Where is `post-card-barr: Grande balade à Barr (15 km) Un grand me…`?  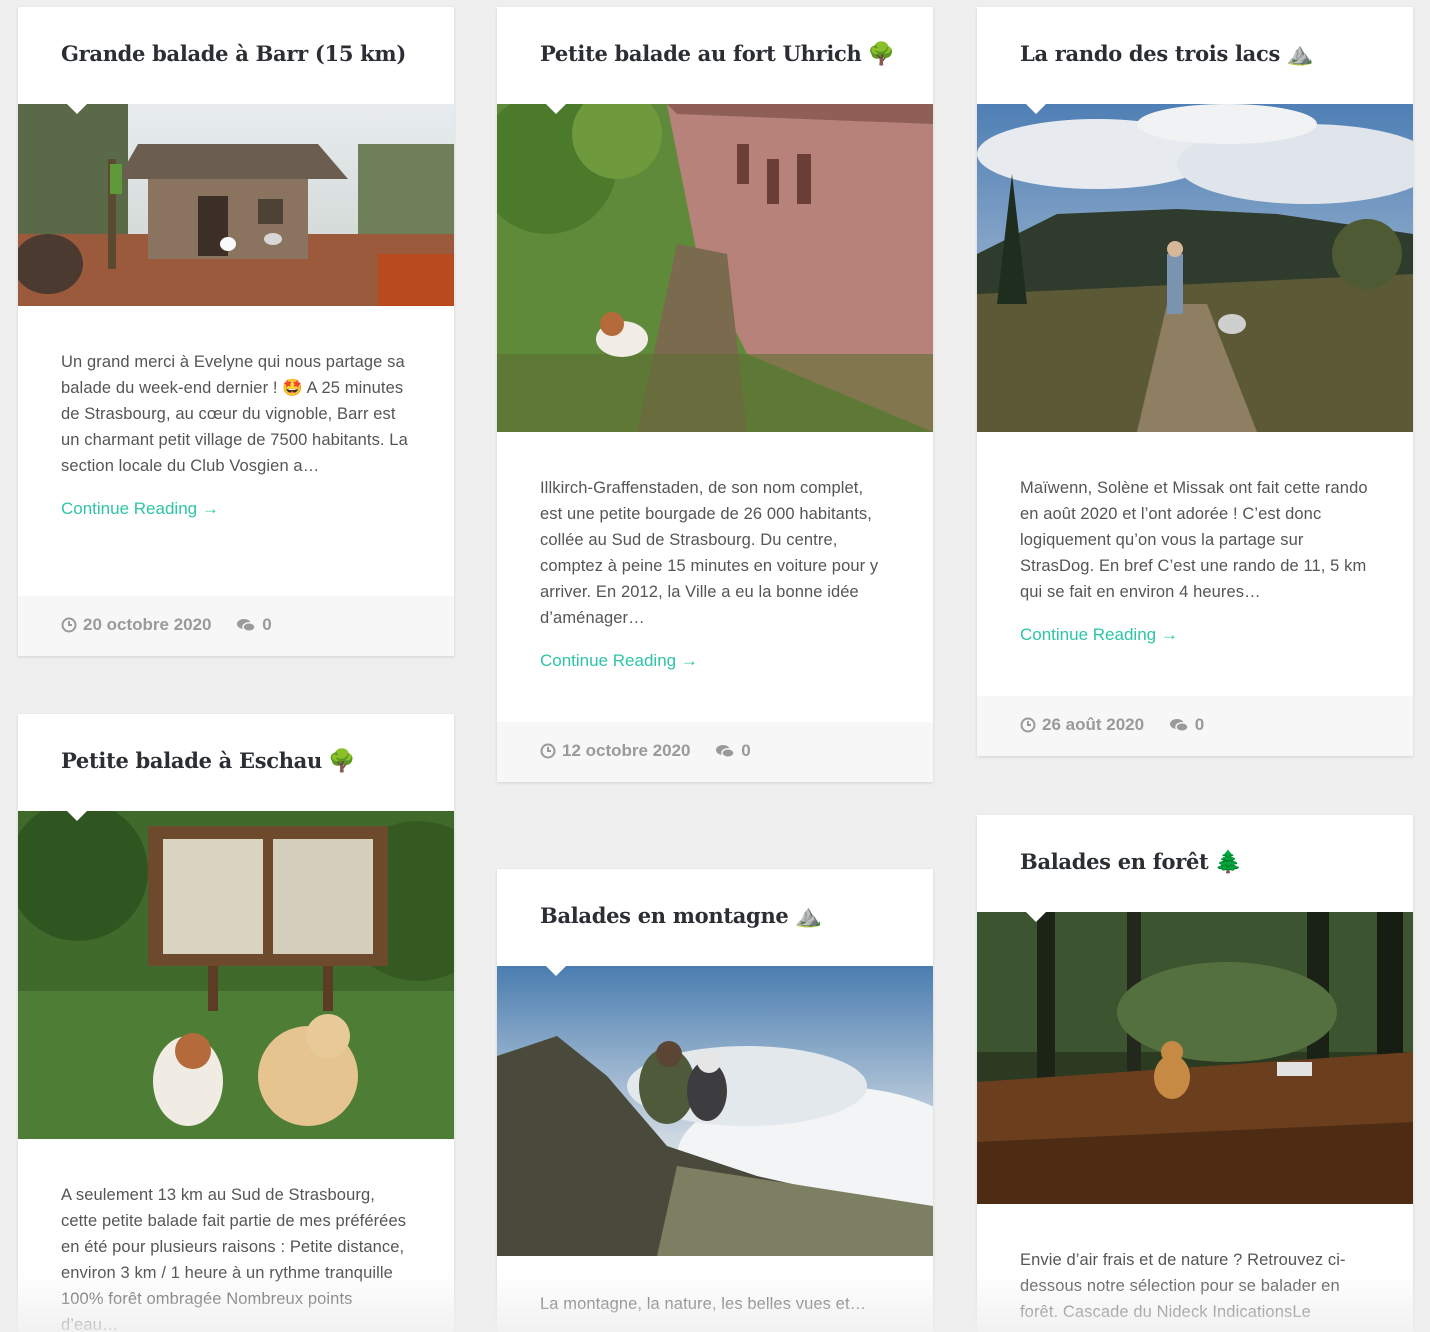
post-card-barr: Grande balade à Barr (15 km) Un grand me… is located at coordinates (236, 331).